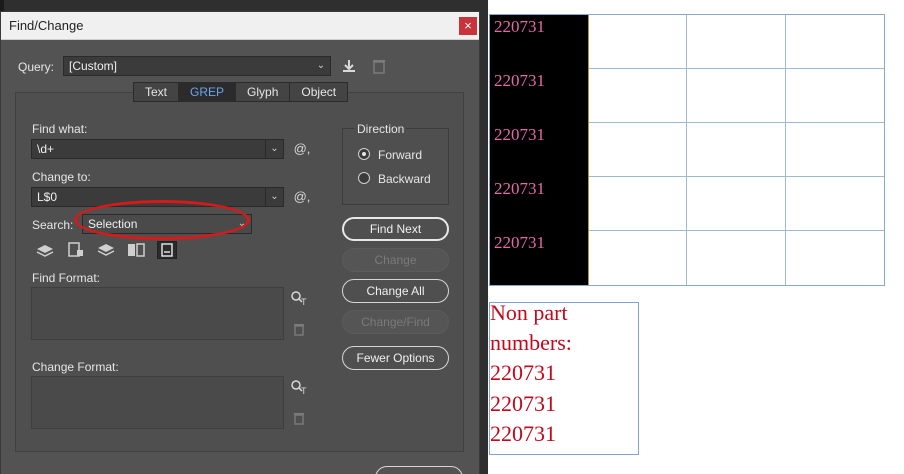 The image size is (904, 474). What do you see at coordinates (208, 92) in the screenshot?
I see `tab-grep: GREP` at bounding box center [208, 92].